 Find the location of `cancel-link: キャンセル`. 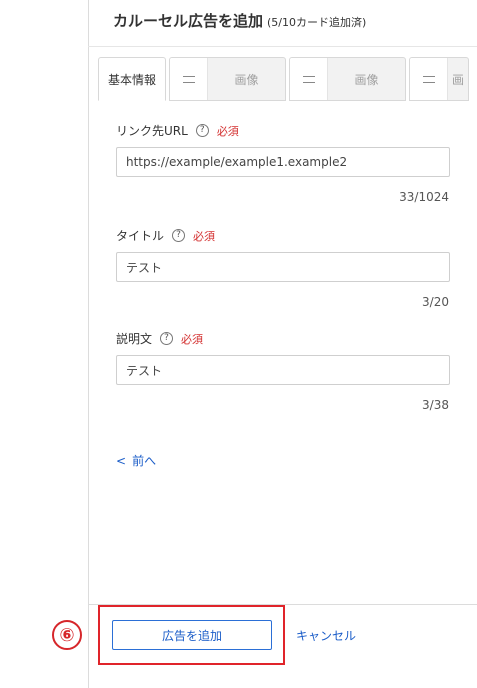

cancel-link: キャンセル is located at coordinates (326, 635).